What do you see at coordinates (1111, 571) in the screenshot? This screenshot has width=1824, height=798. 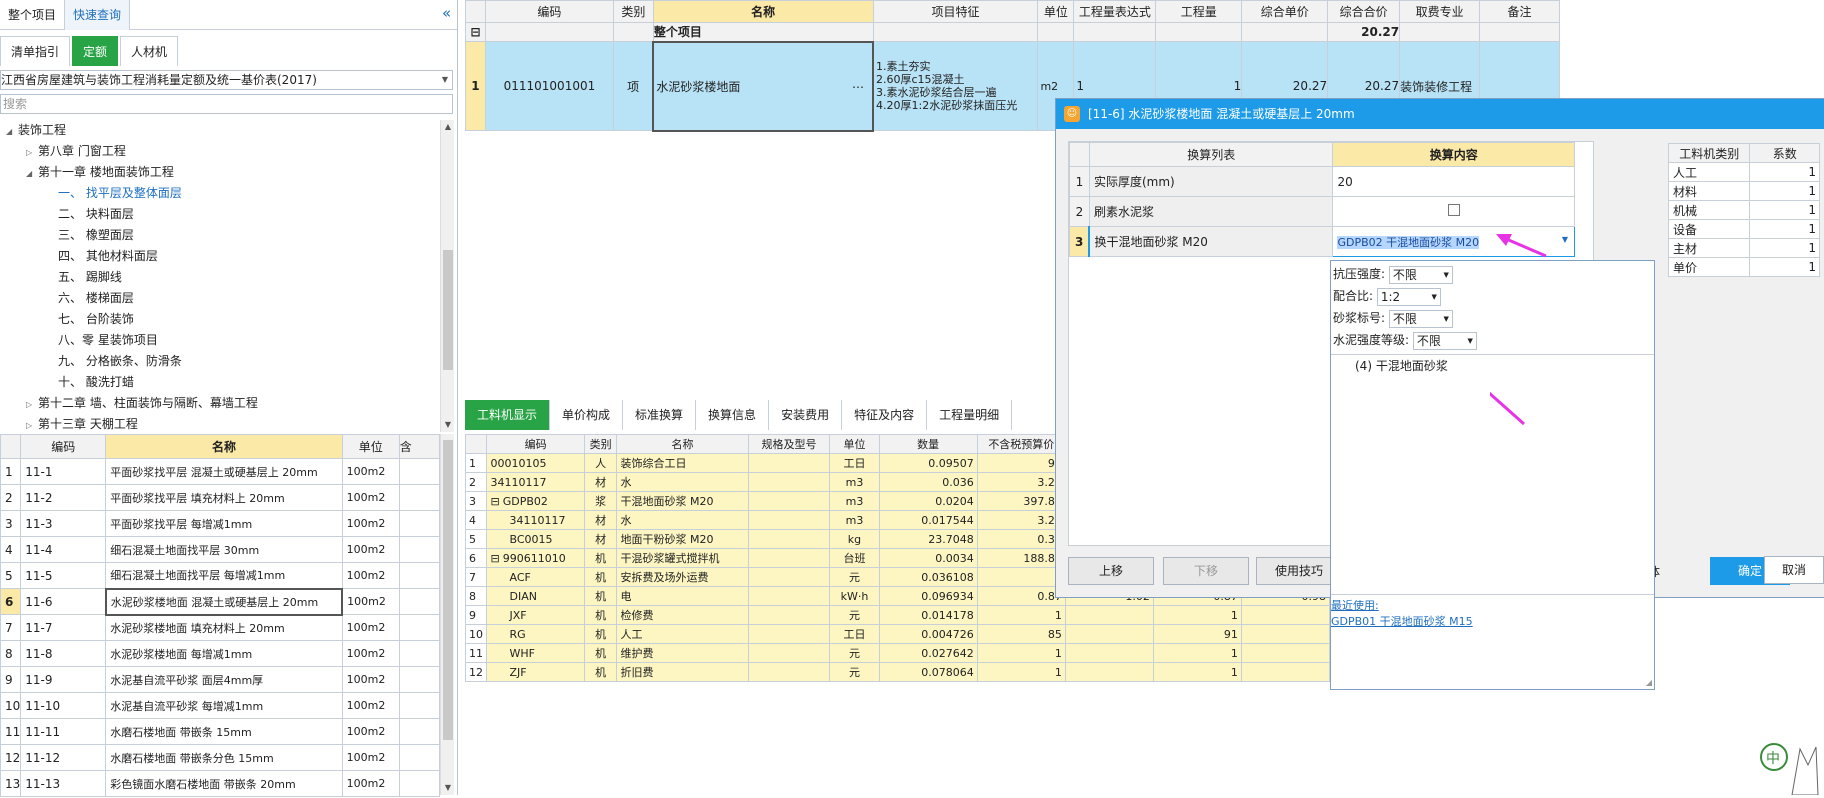 I see `move-up-button: 上移` at bounding box center [1111, 571].